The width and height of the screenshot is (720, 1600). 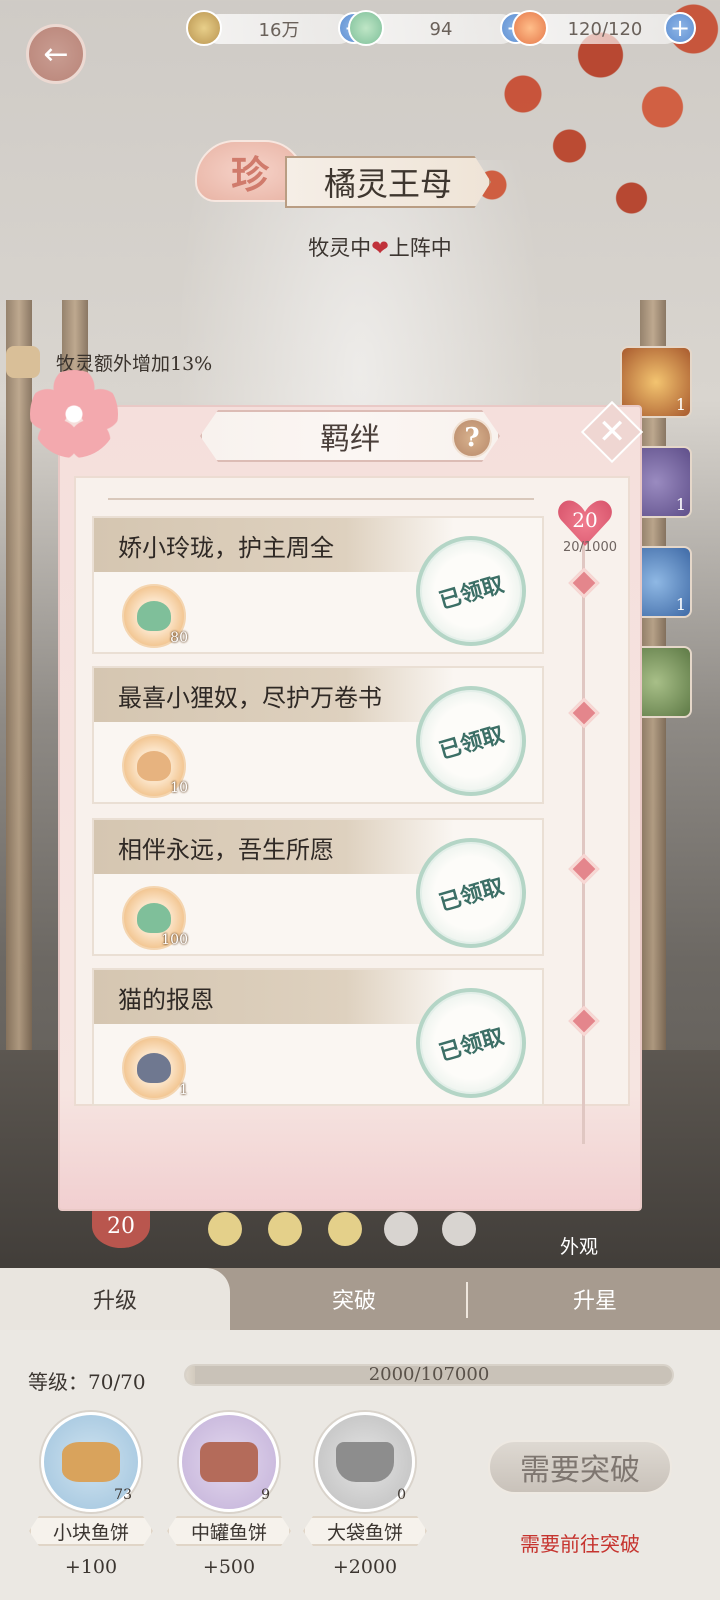 What do you see at coordinates (530, 28) in the screenshot?
I see `fishcake-stamina-icon` at bounding box center [530, 28].